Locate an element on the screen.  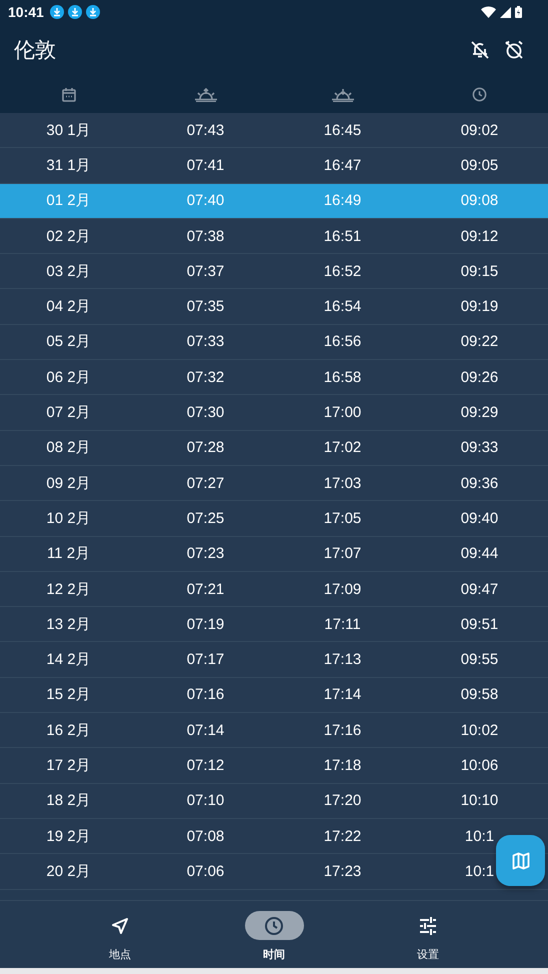
sunrise-cell: 07:14 is located at coordinates (205, 730).